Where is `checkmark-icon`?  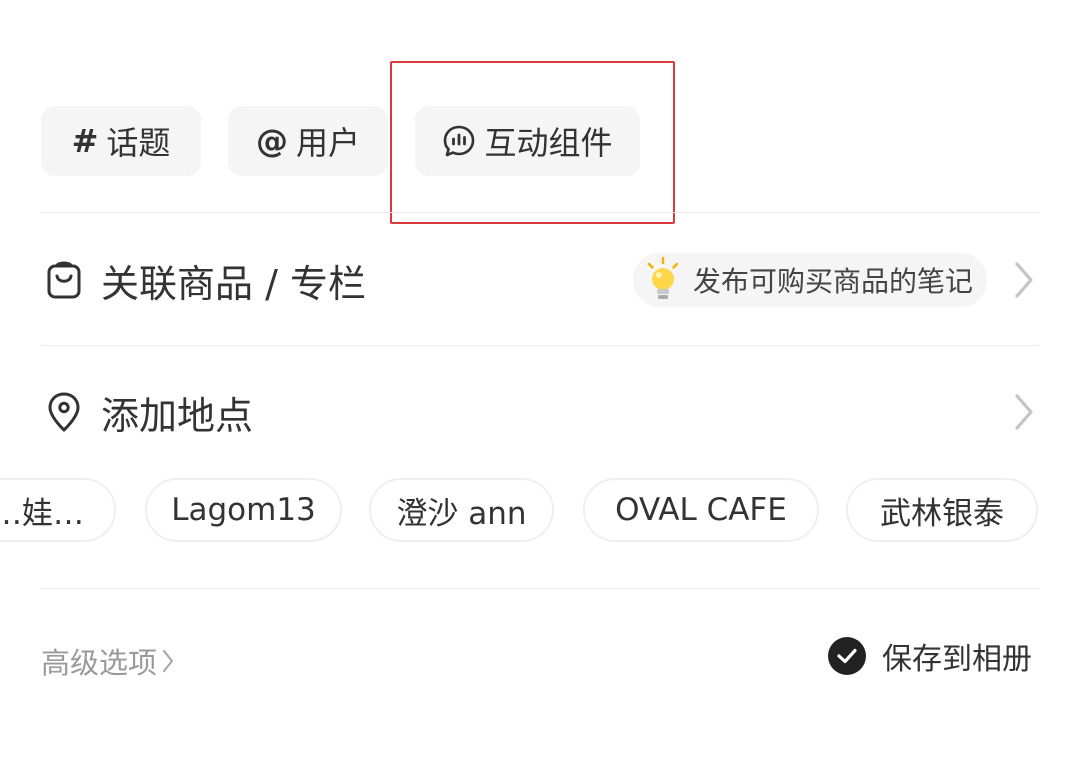 checkmark-icon is located at coordinates (847, 656).